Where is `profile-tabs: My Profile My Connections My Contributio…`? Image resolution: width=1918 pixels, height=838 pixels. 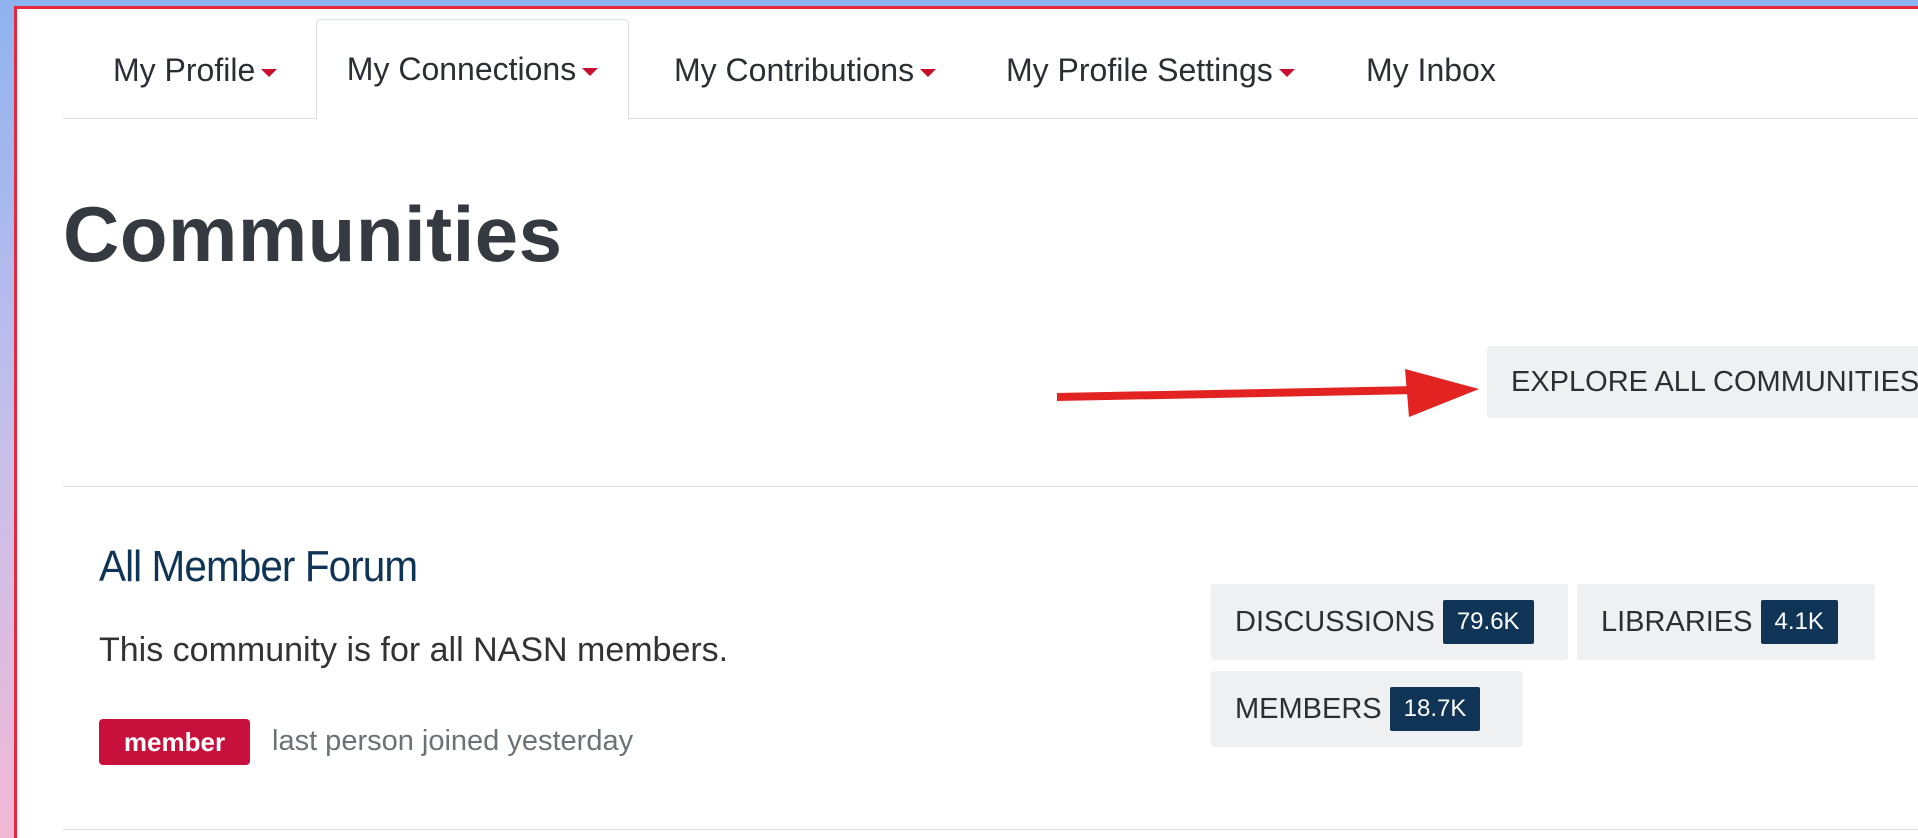
profile-tabs: My Profile My Connections My Contributio… is located at coordinates (990, 64).